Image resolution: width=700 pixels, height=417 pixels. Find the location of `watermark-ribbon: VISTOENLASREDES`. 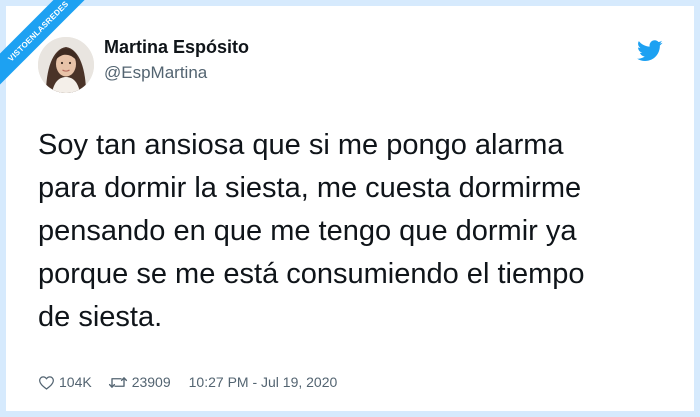

watermark-ribbon: VISTOENLASREDES is located at coordinates (55, 55).